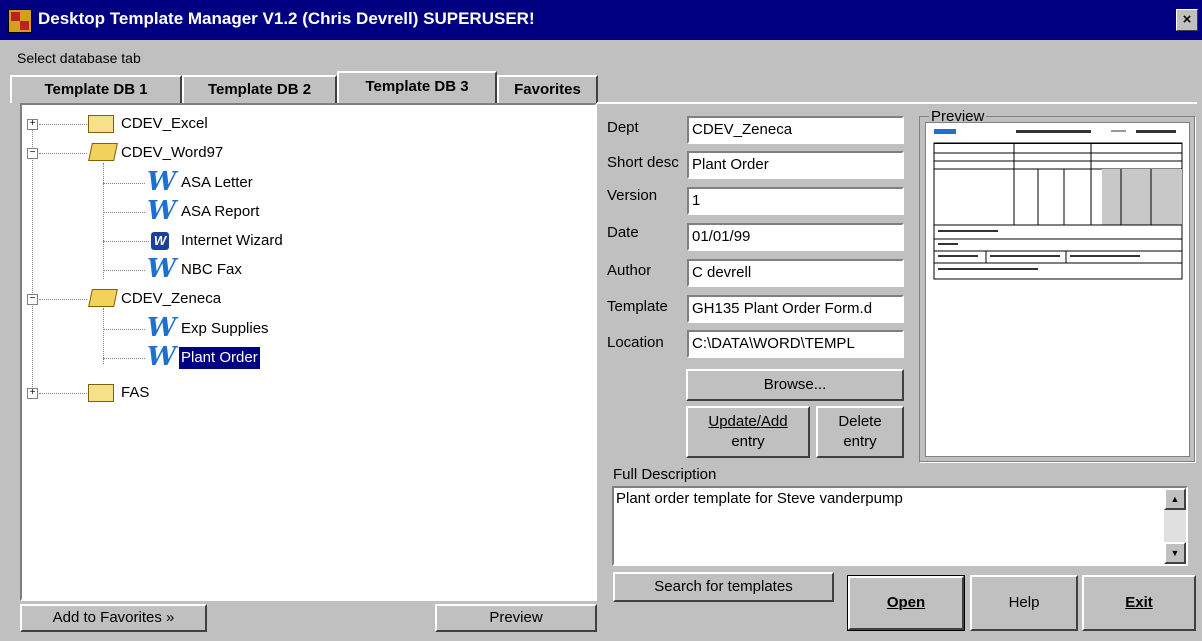 Image resolution: width=1202 pixels, height=641 pixels. I want to click on template-preview-image, so click(1057, 289).